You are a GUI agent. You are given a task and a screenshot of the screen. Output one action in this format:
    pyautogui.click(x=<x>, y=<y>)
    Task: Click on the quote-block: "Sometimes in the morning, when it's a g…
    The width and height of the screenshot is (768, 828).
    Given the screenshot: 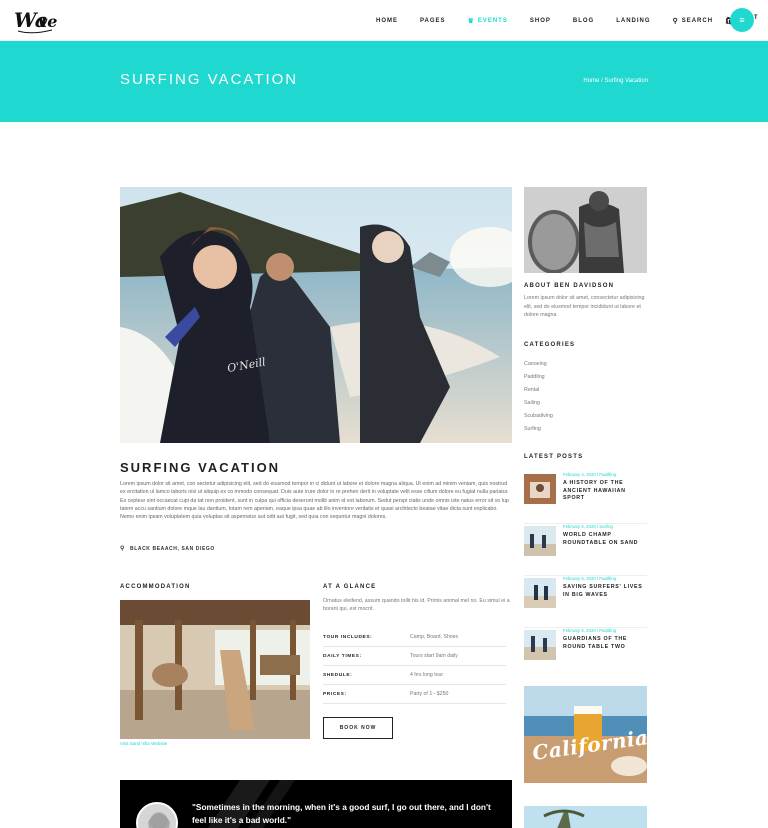 What is the action you would take?
    pyautogui.click(x=316, y=804)
    